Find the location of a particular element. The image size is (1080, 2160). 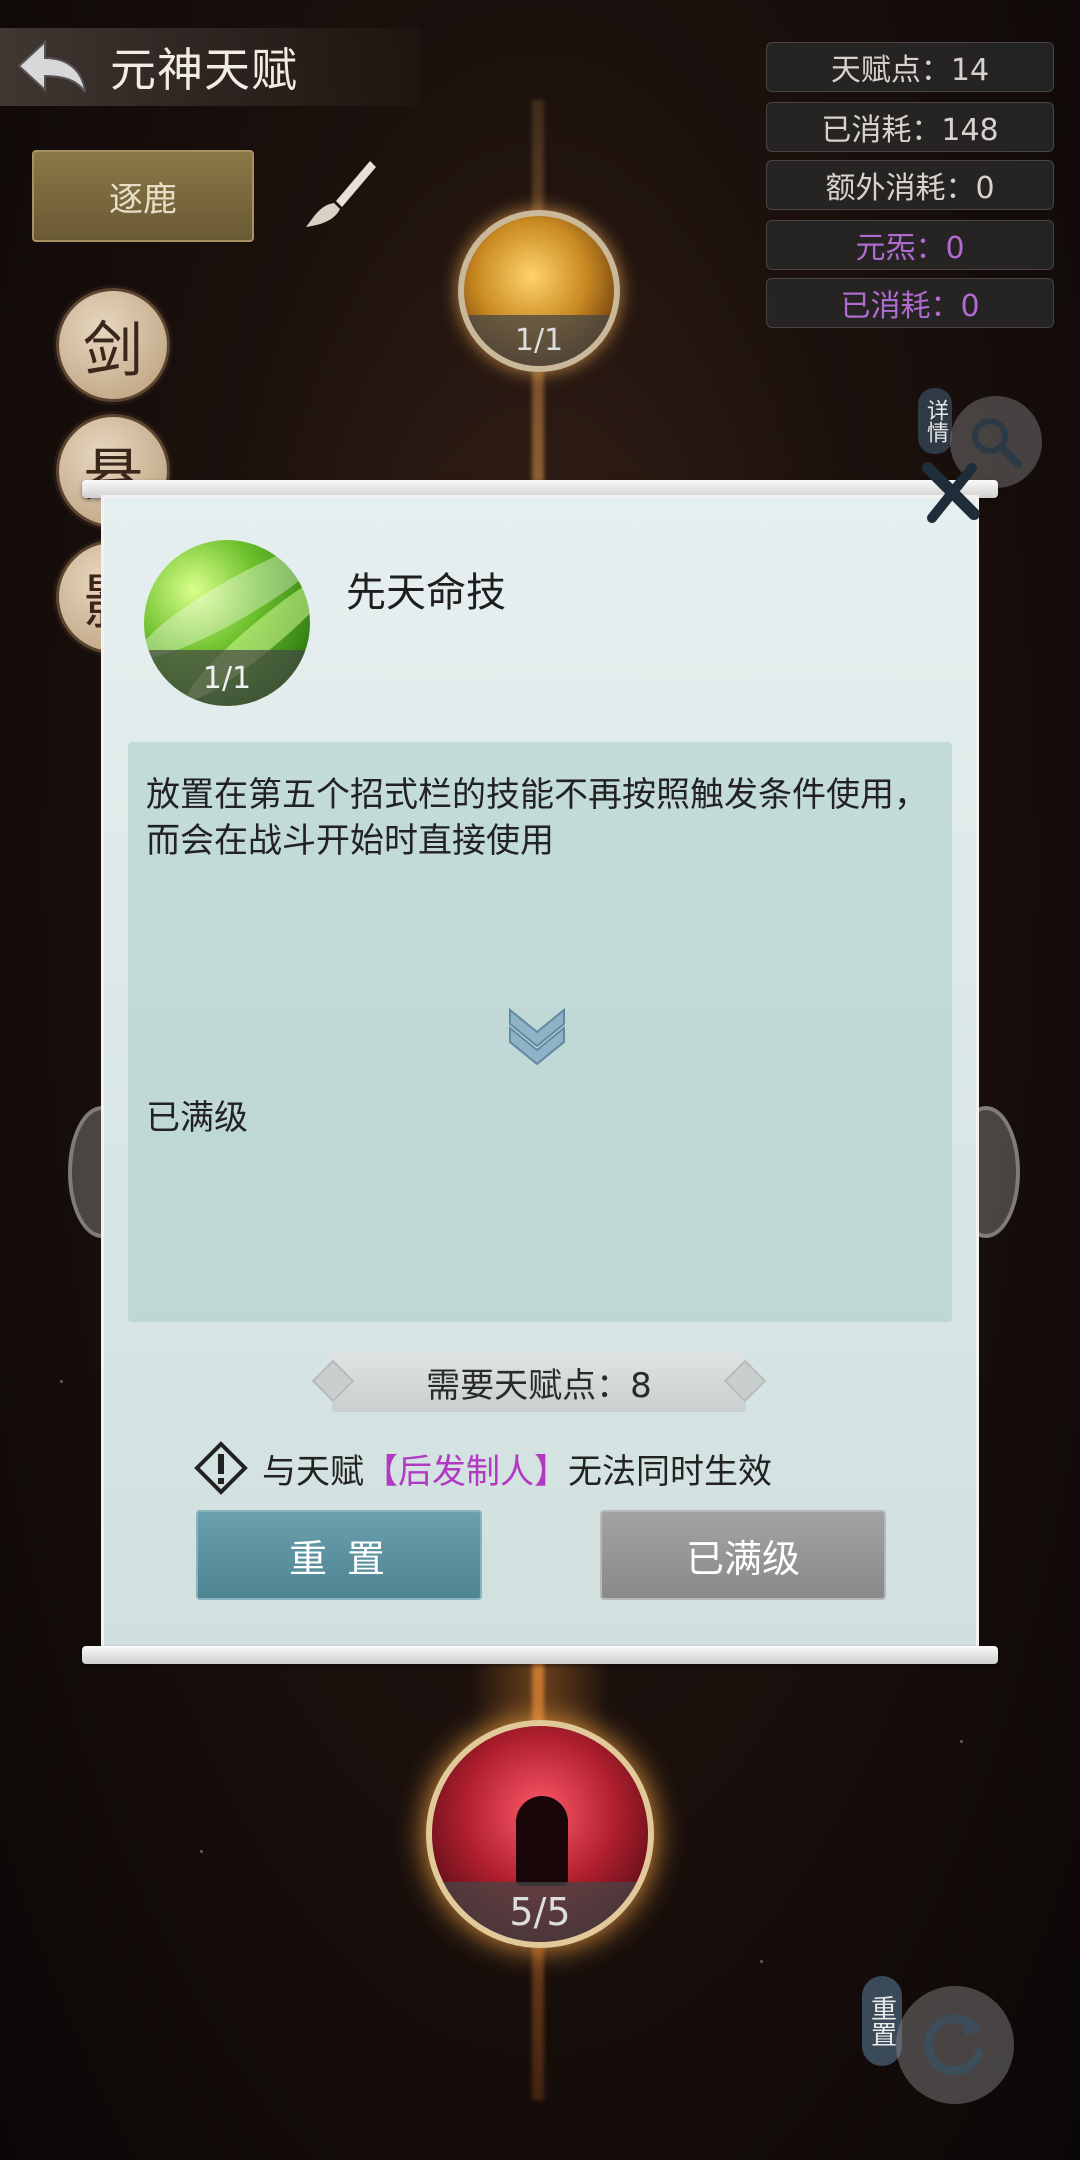

talent-points-stat: 天赋点：14 is located at coordinates (910, 67).